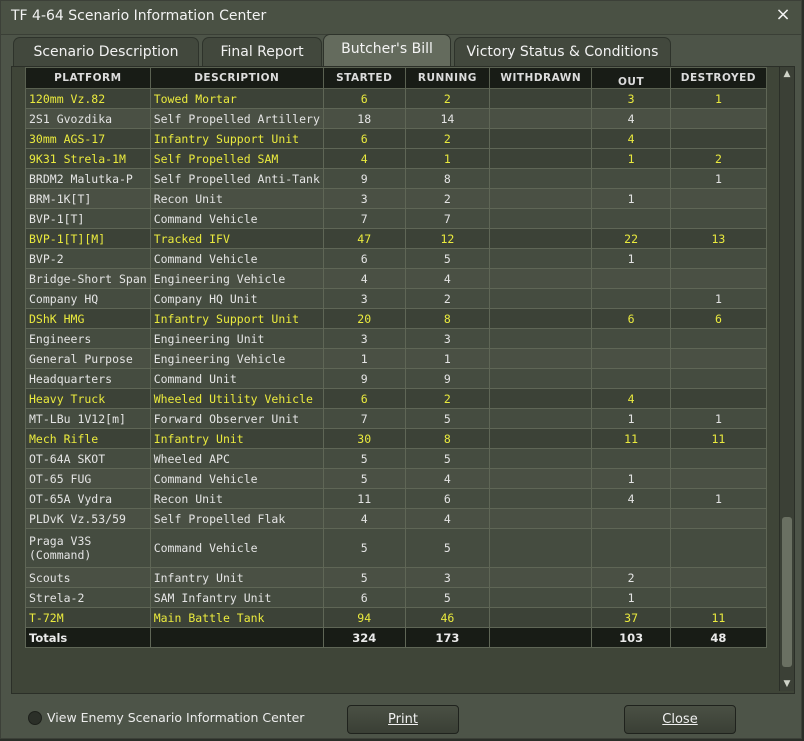 This screenshot has height=741, width=804. Describe the element at coordinates (236, 298) in the screenshot. I see `cell-description: Company HQ Unit` at that location.